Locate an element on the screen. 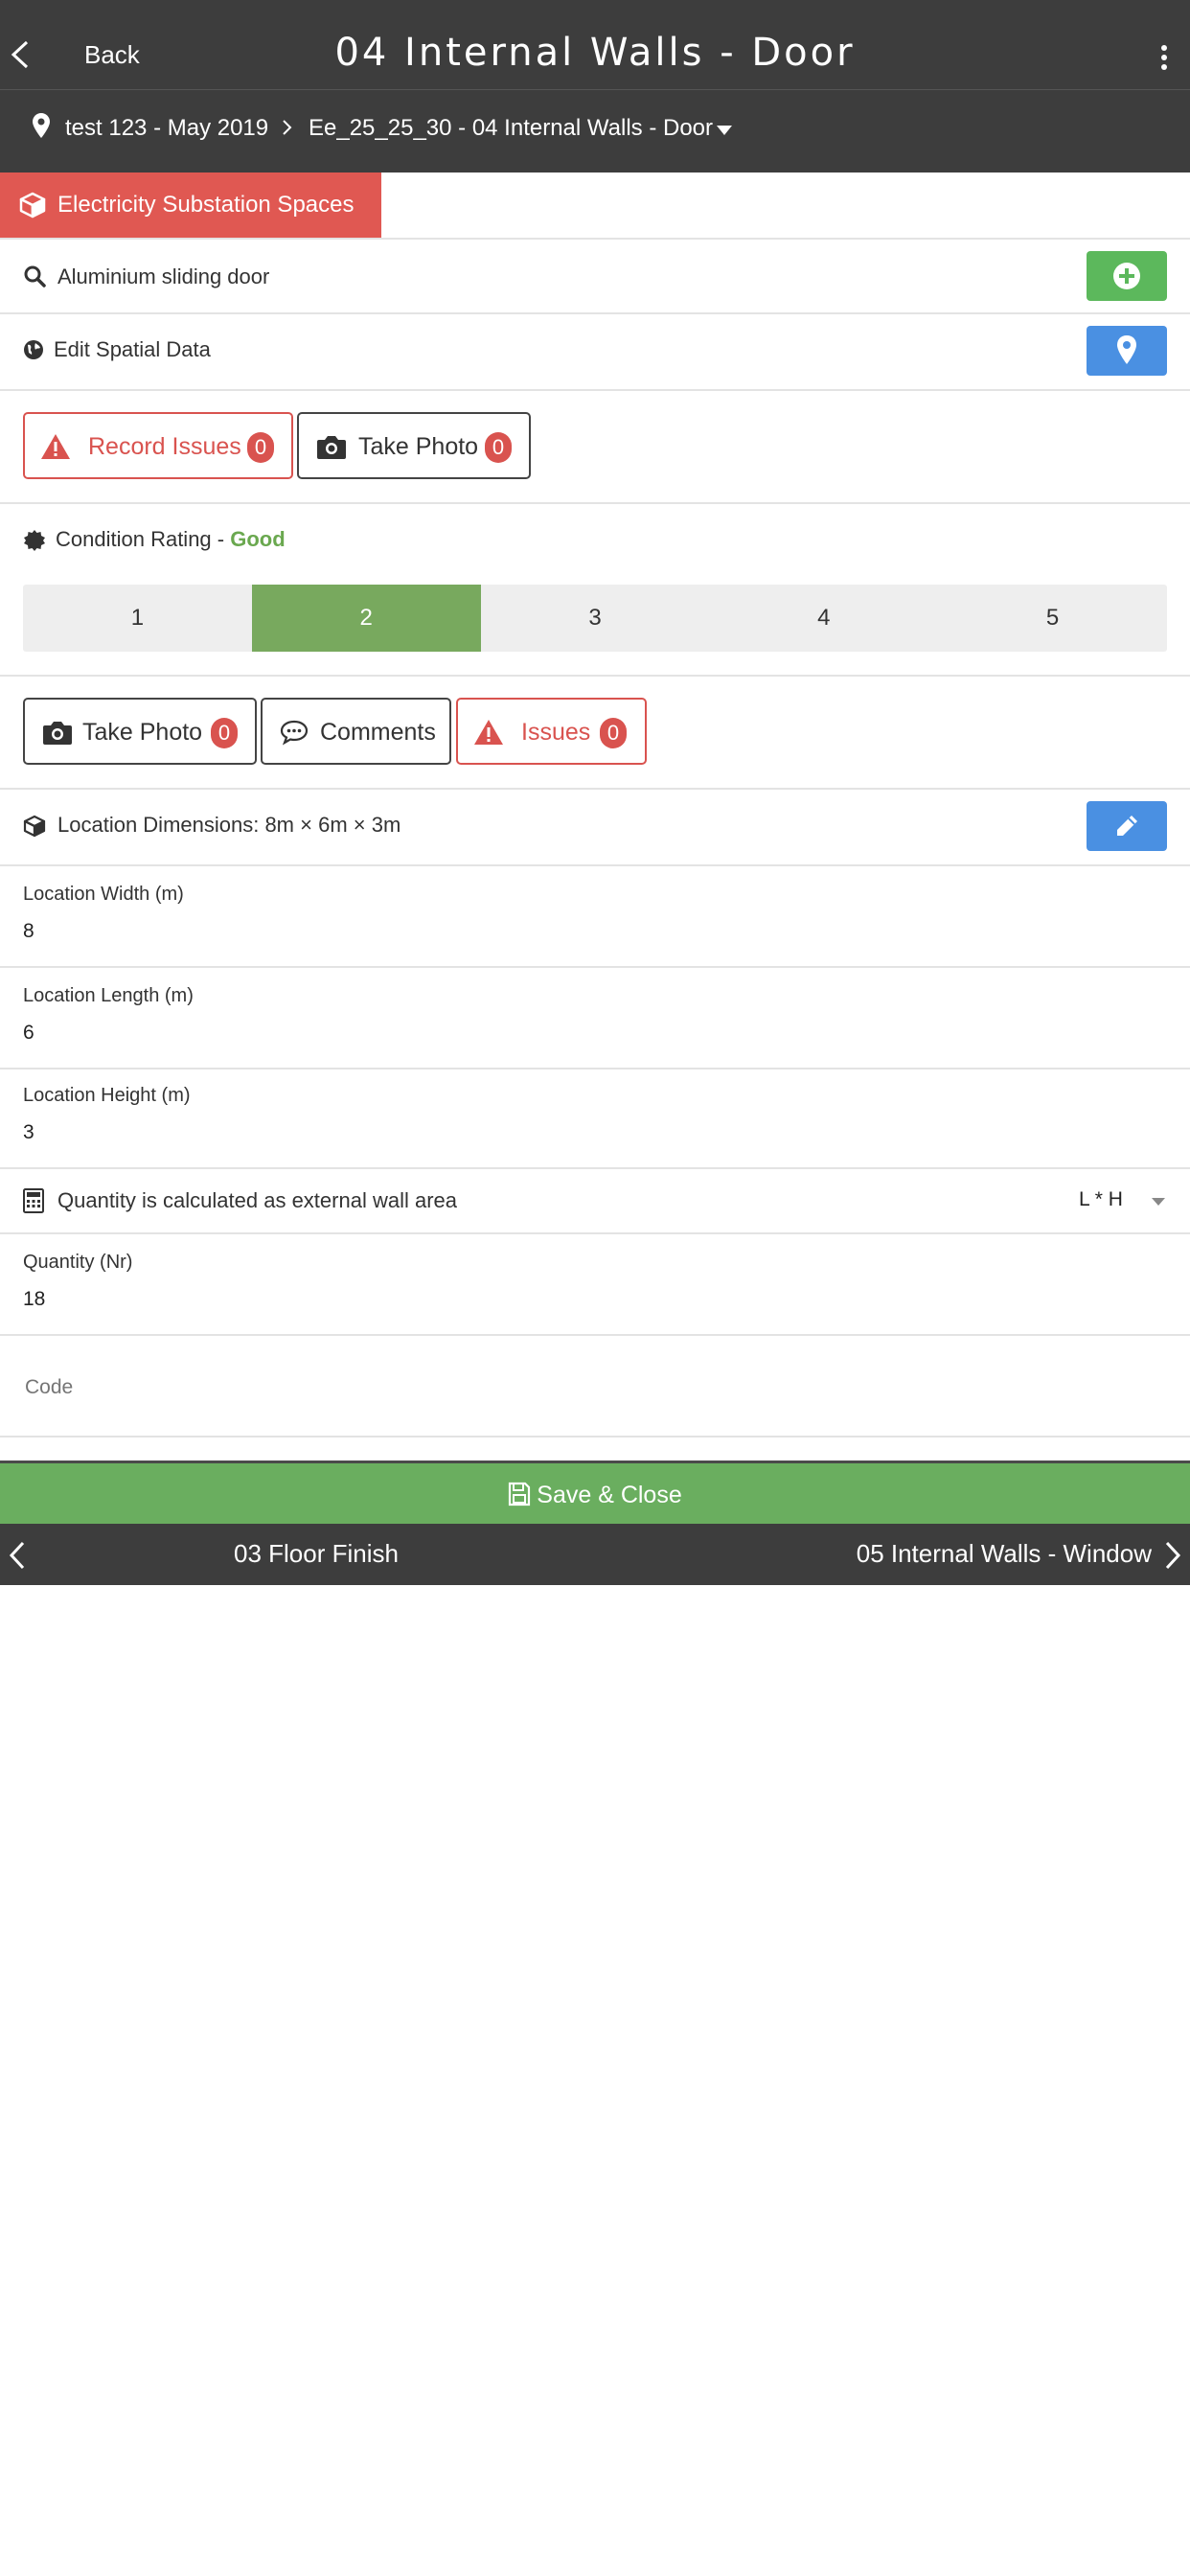 The height and width of the screenshot is (2576, 1190). breadcrumb-project: test 123 - May 2019 is located at coordinates (167, 128).